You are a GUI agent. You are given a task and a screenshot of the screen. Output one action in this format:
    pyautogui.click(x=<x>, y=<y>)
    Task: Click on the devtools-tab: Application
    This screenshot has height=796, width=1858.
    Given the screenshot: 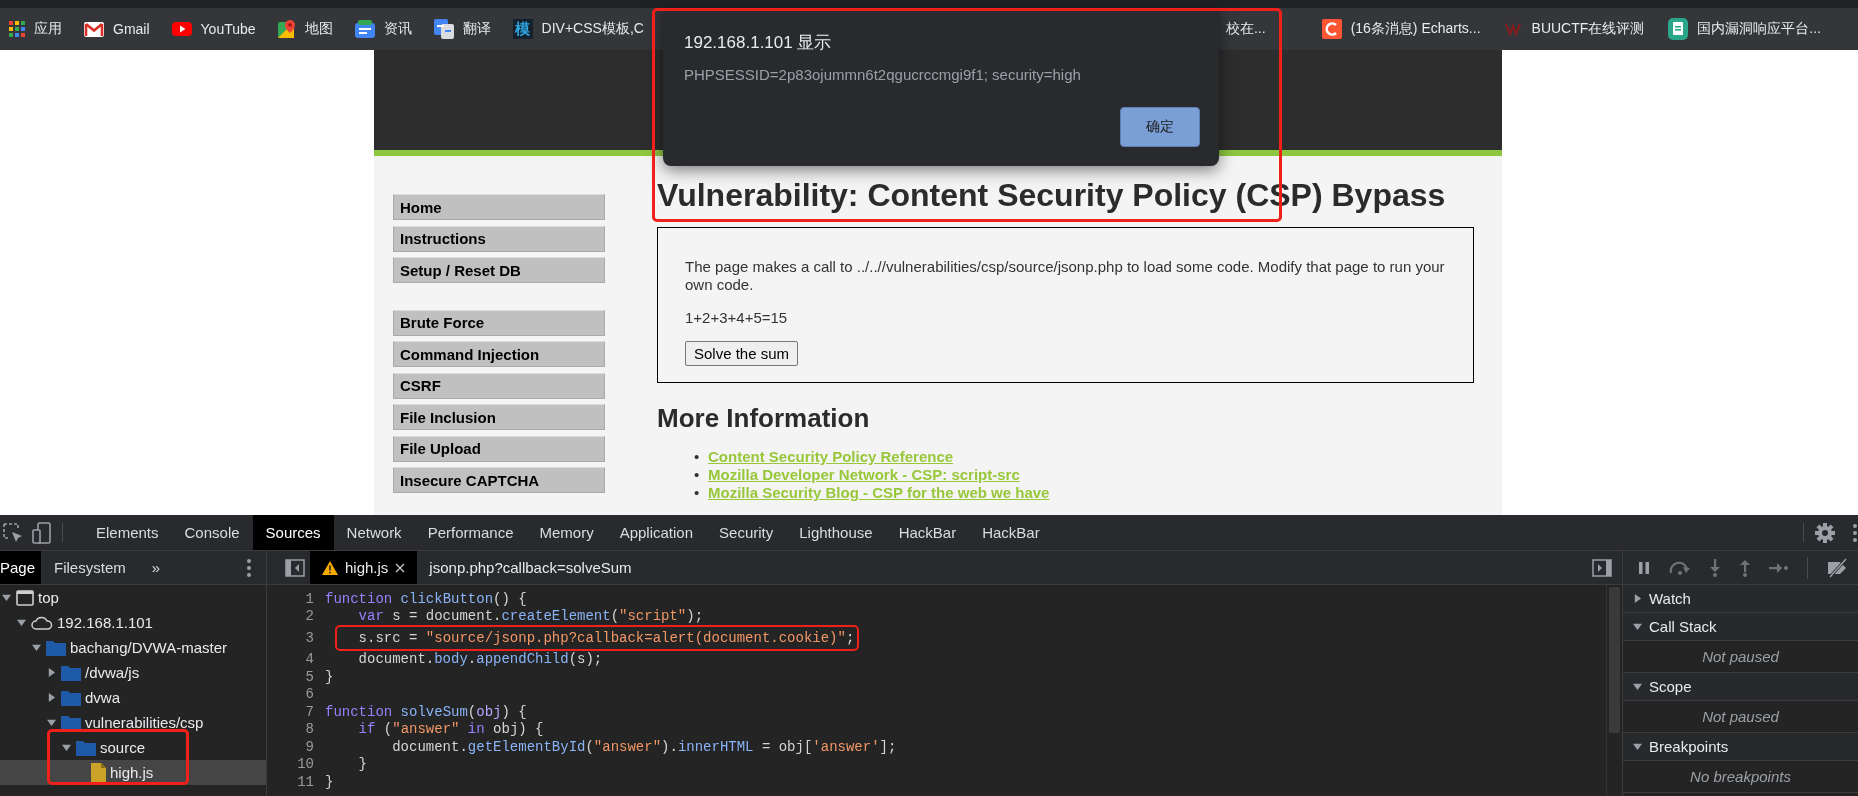 What is the action you would take?
    pyautogui.click(x=656, y=532)
    